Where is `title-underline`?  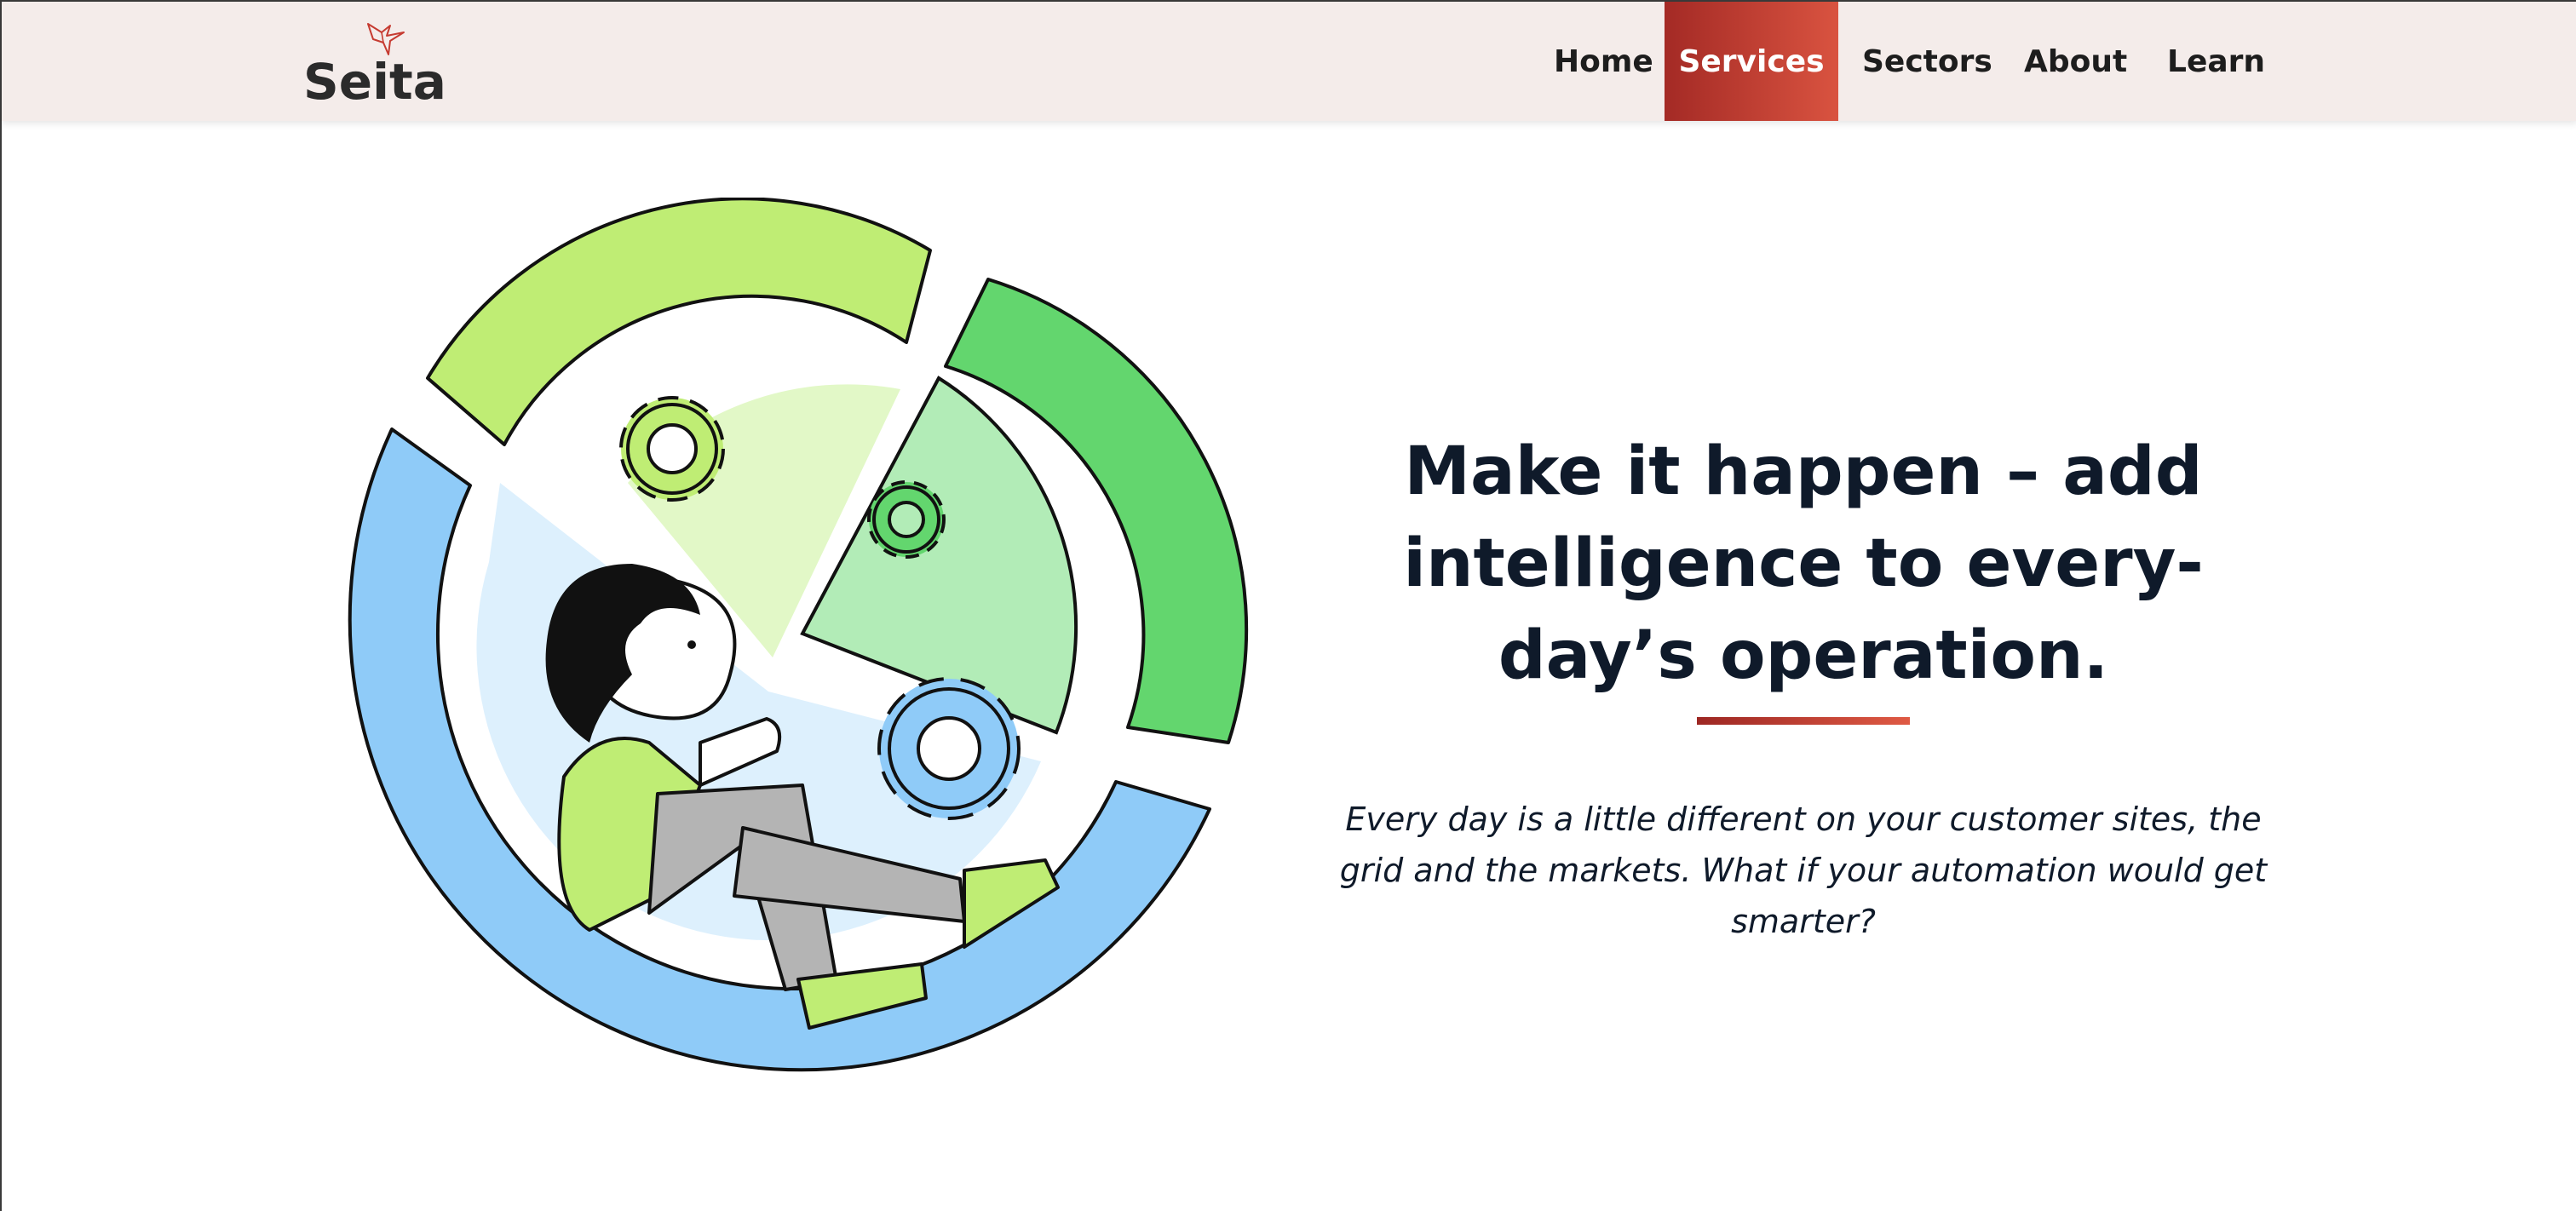
title-underline is located at coordinates (1803, 721).